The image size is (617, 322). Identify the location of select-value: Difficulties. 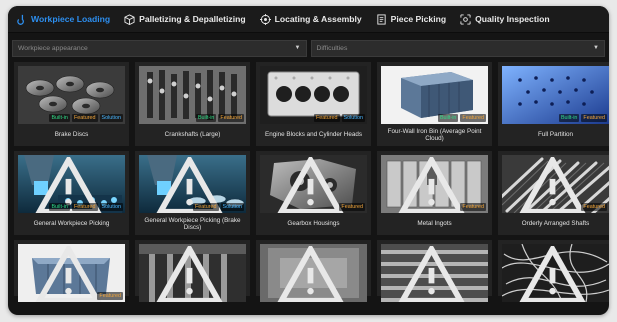
(332, 48).